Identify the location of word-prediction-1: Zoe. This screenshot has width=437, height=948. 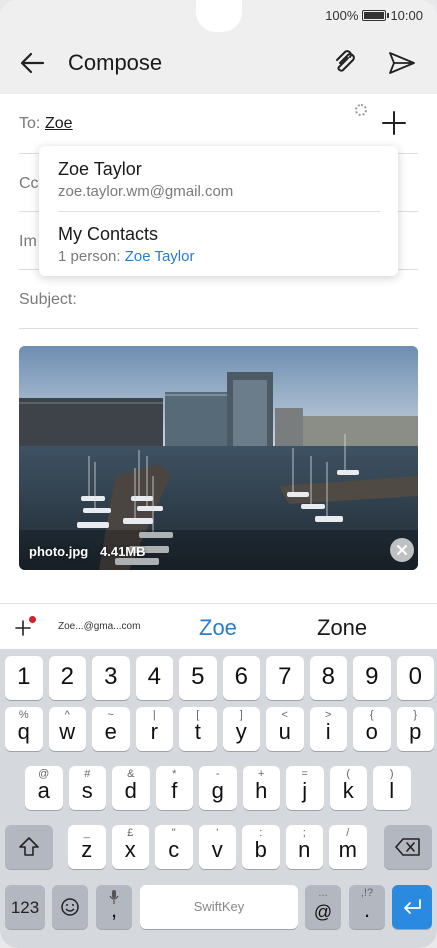
(218, 628).